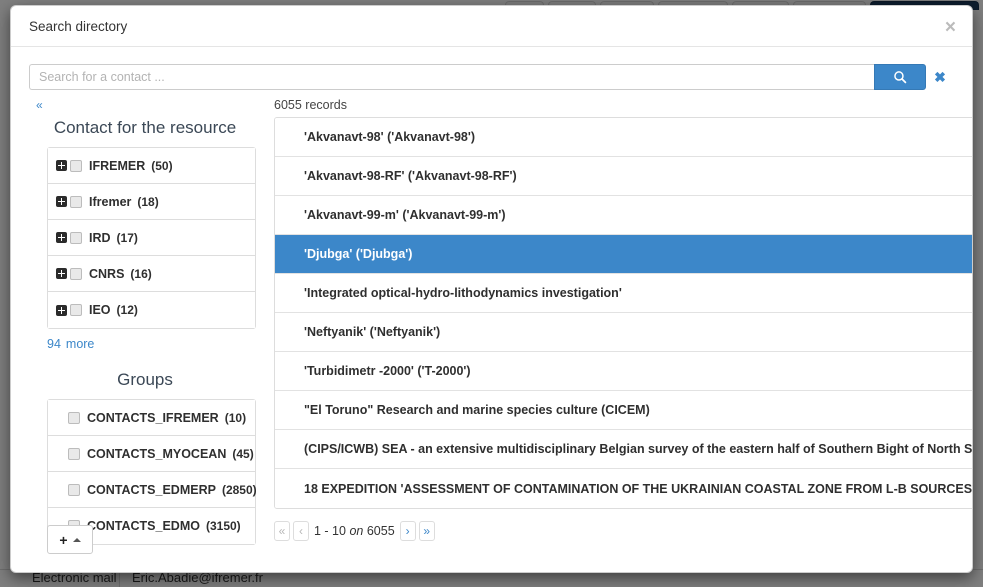  What do you see at coordinates (235, 417) in the screenshot?
I see `facet-count: (10)` at bounding box center [235, 417].